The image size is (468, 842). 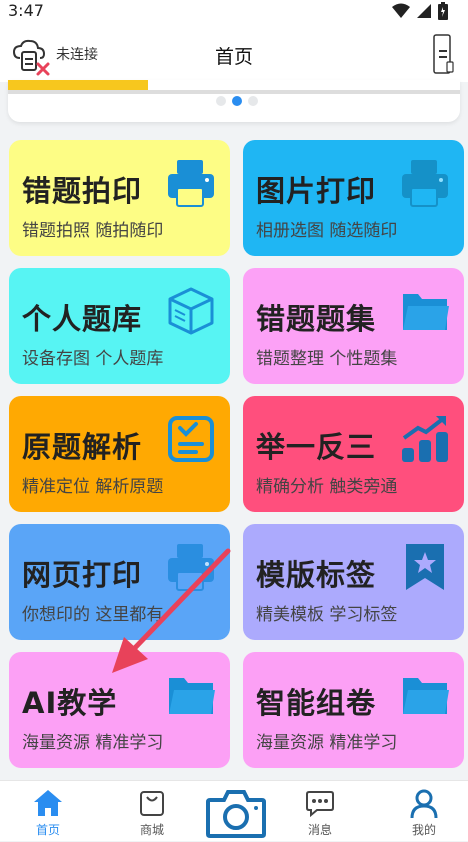 What do you see at coordinates (171, 610) in the screenshot?
I see `pointer-arrow-annotation` at bounding box center [171, 610].